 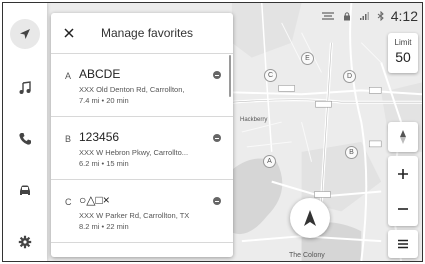 I want to click on favorite-address: XXX Old Denton Rd, Carrollton,, so click(x=132, y=89).